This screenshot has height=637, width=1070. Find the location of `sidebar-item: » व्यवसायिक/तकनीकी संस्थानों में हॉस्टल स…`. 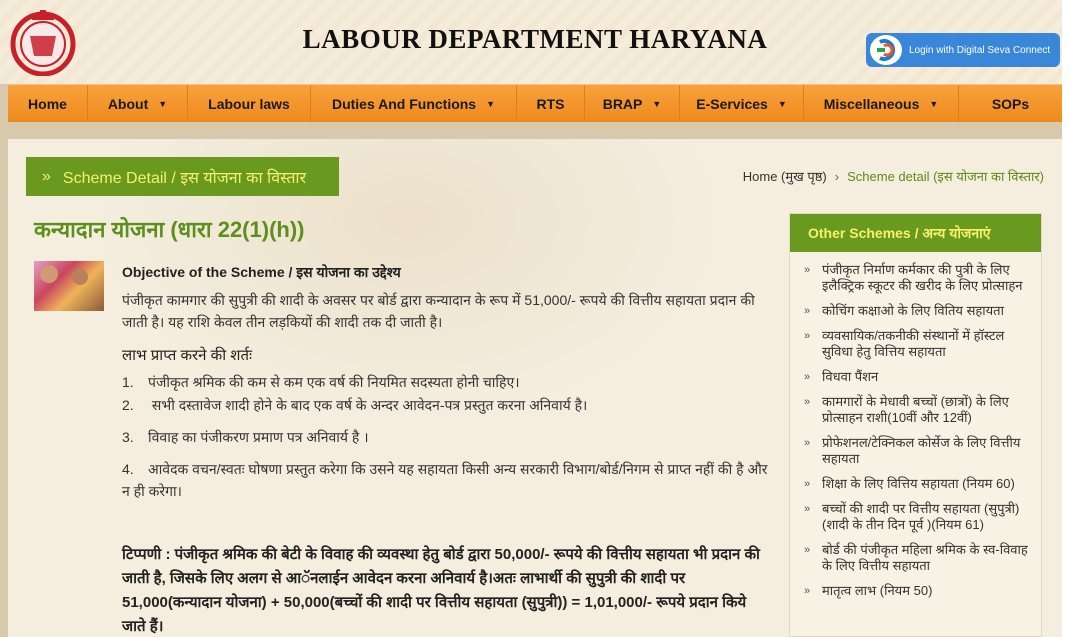

sidebar-item: » व्यवसायिक/तकनीकी संस्थानों में हॉस्टल स… is located at coordinates (917, 344).